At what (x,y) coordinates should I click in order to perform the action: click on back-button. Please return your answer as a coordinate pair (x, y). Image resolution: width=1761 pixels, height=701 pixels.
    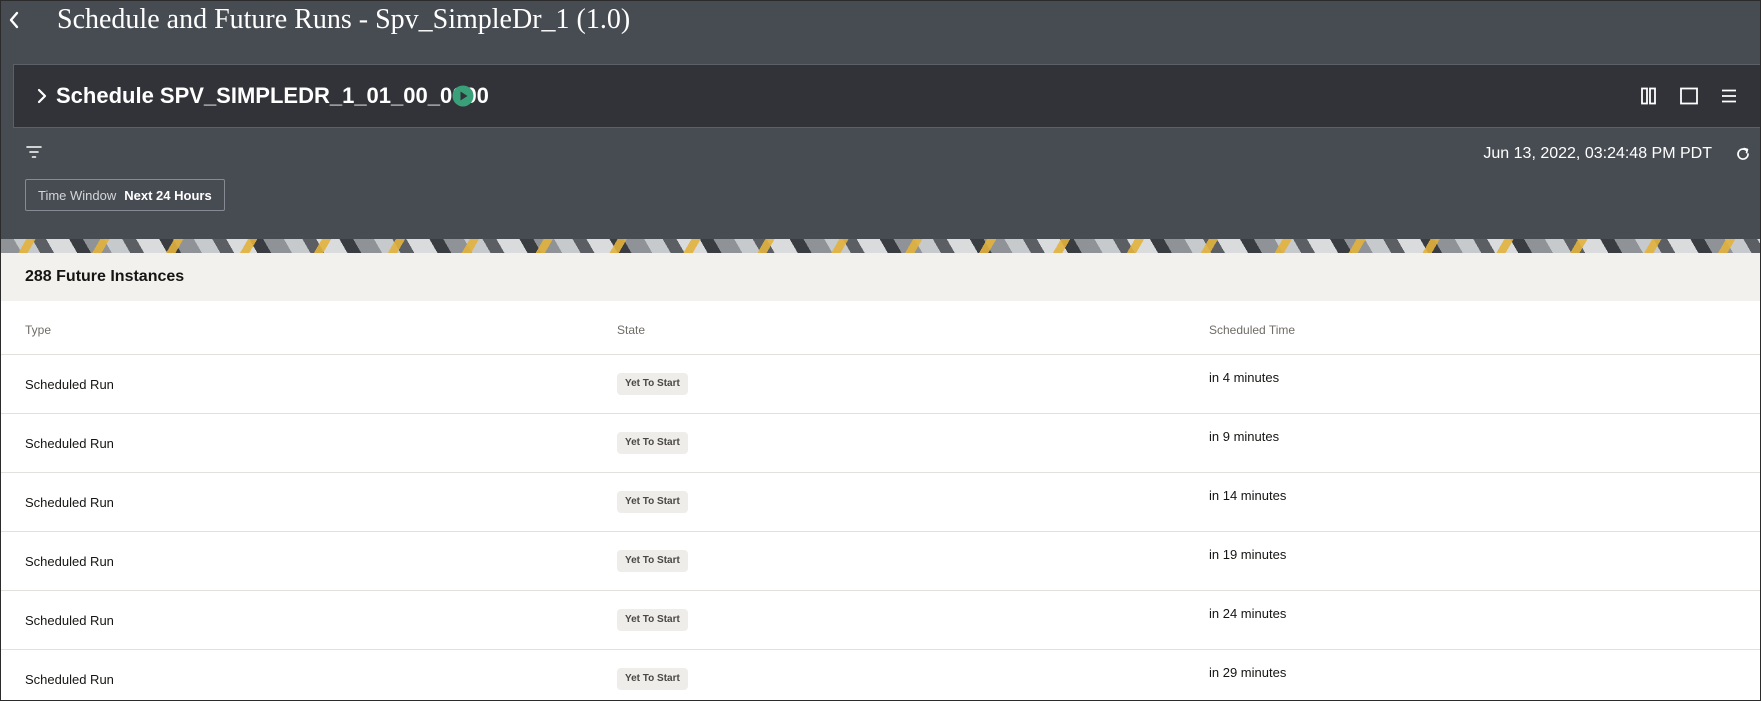
    Looking at the image, I should click on (14, 20).